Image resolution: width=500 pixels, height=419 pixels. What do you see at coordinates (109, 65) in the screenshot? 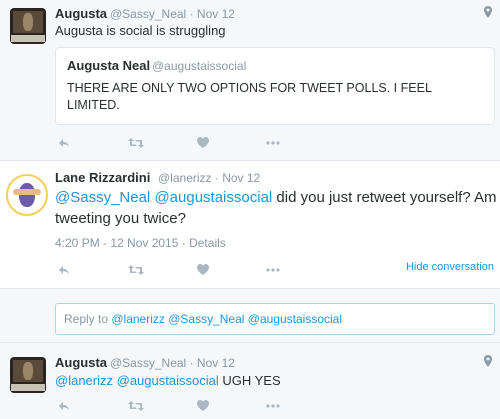
I see `quoted-author-name: Augusta Neal` at bounding box center [109, 65].